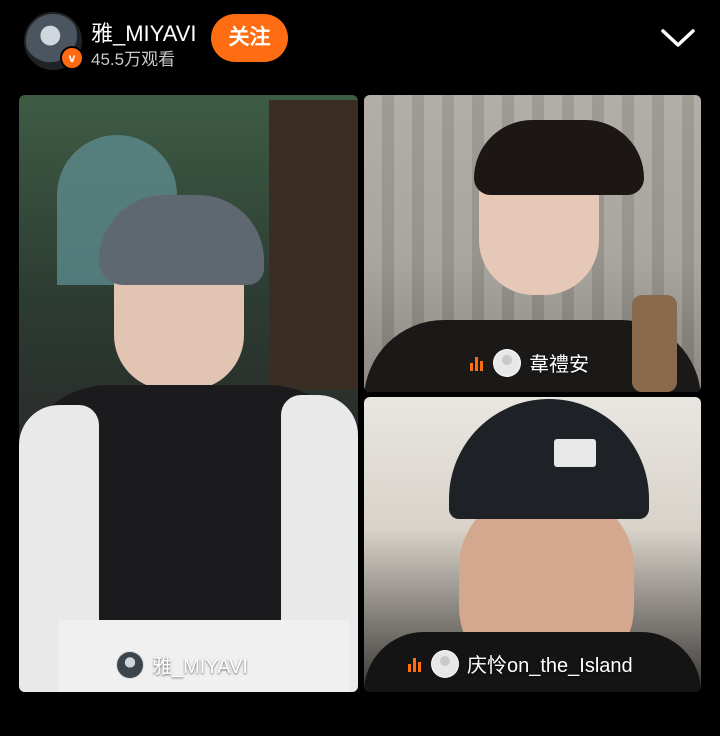  Describe the element at coordinates (133, 59) in the screenshot. I see `viewer-count: 45.5万观看` at that location.